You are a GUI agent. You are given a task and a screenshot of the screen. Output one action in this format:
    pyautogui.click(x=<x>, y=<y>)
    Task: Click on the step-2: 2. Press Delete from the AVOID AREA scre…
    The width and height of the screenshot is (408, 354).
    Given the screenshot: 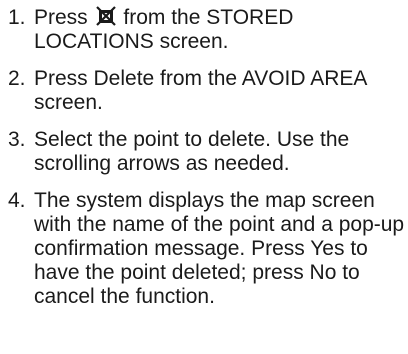 What is the action you would take?
    pyautogui.click(x=204, y=91)
    